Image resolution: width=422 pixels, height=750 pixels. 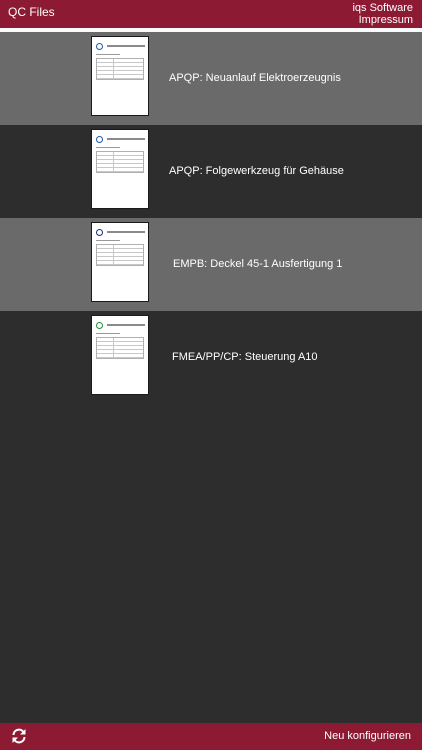 I want to click on file-item: APQP: Neuanlauf Elektroerzeugnis, so click(x=211, y=78).